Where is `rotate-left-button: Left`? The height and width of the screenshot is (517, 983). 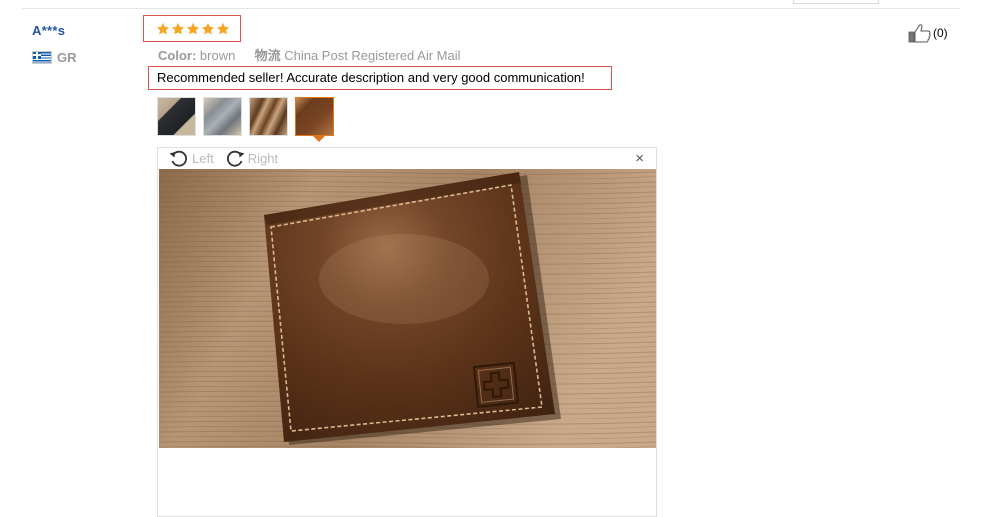 rotate-left-button: Left is located at coordinates (191, 158).